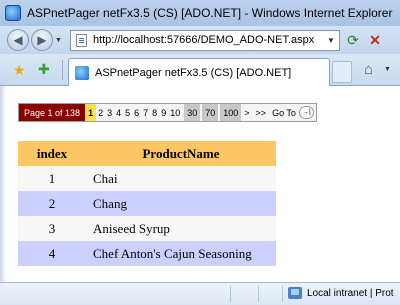 This screenshot has width=400, height=305. What do you see at coordinates (44, 69) in the screenshot?
I see `add-favorites-icon: ✚` at bounding box center [44, 69].